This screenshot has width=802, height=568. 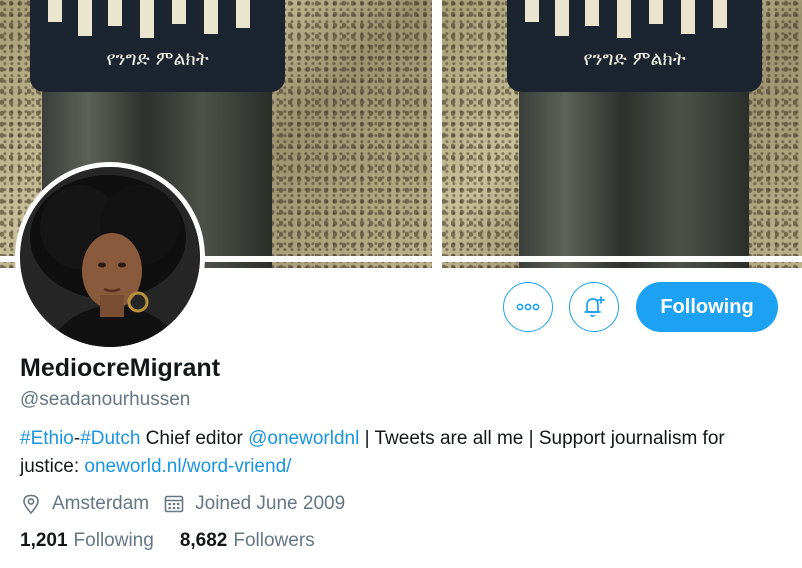 I want to click on notifications-button, so click(x=594, y=307).